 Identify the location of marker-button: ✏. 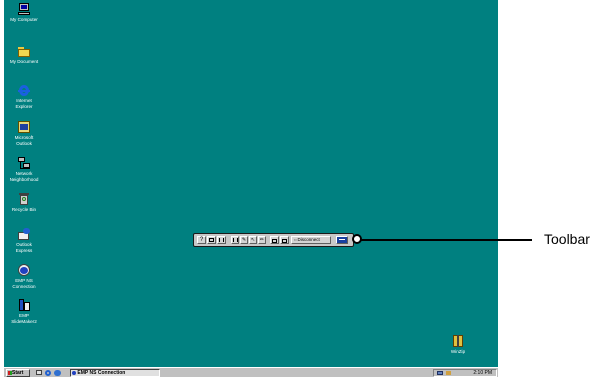
(262, 240).